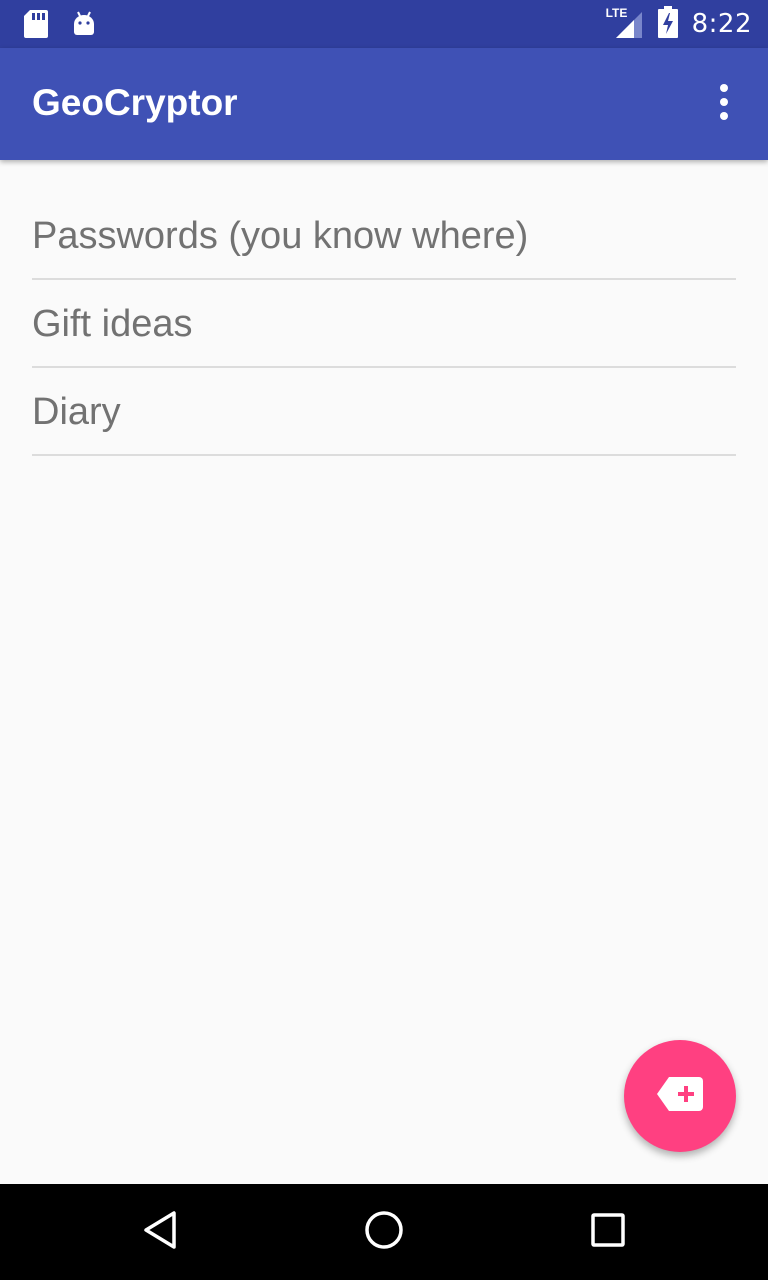 The width and height of the screenshot is (768, 1280). I want to click on list-item: Diary, so click(384, 412).